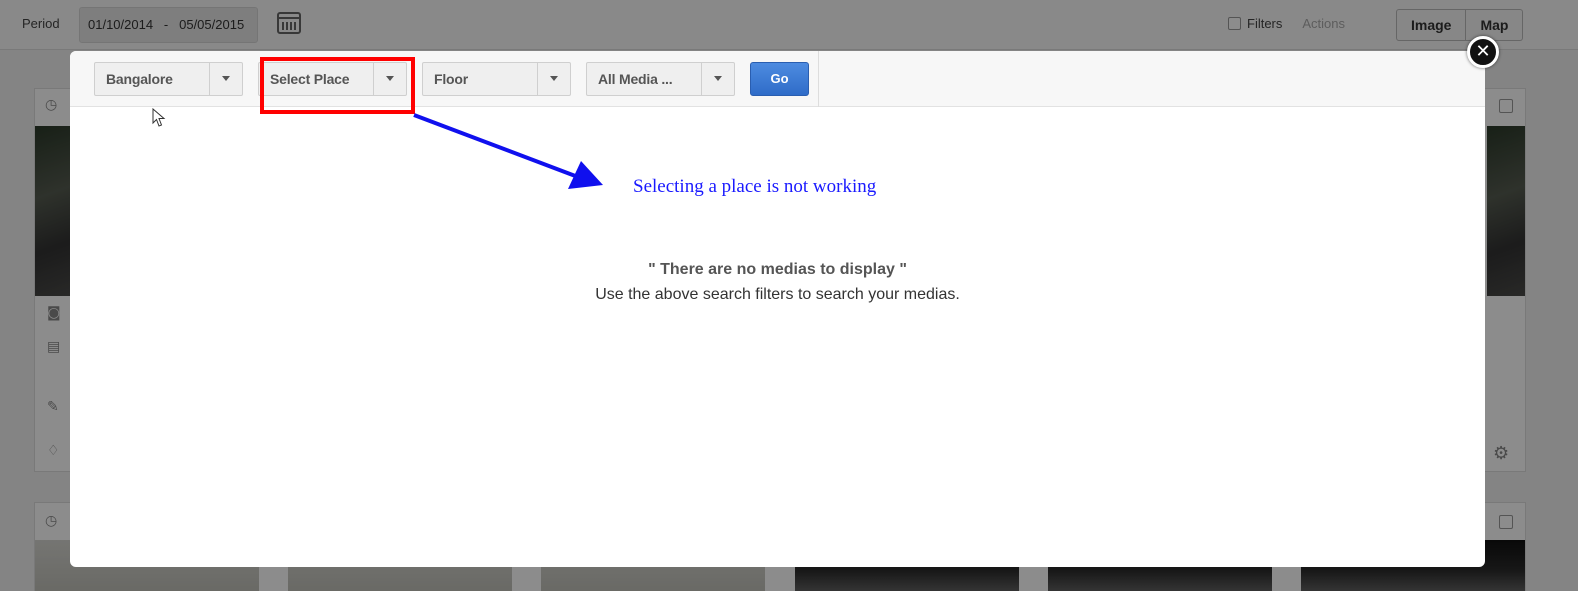  I want to click on toolbar-divider, so click(818, 79).